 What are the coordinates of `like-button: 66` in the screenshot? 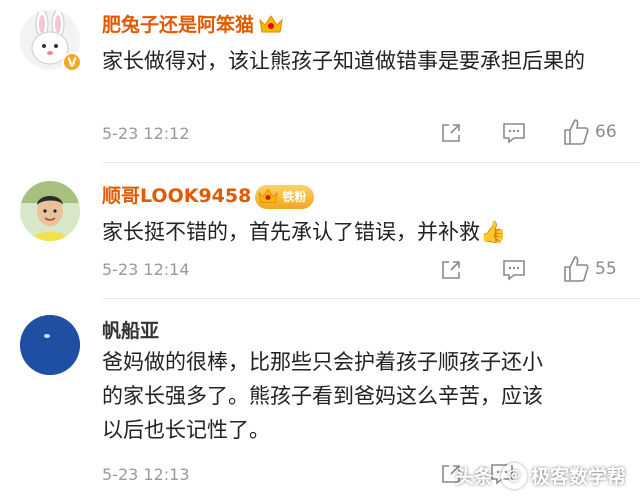 It's located at (590, 132).